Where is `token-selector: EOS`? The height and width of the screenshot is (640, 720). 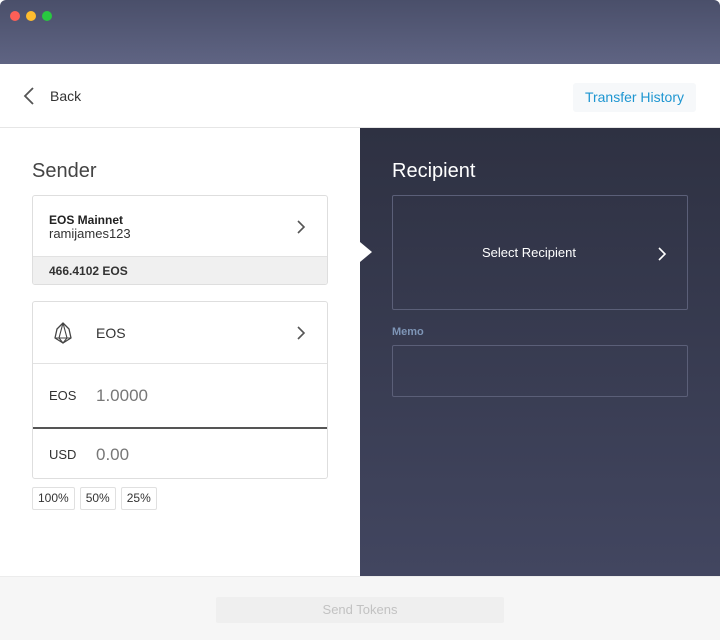 token-selector: EOS is located at coordinates (180, 333).